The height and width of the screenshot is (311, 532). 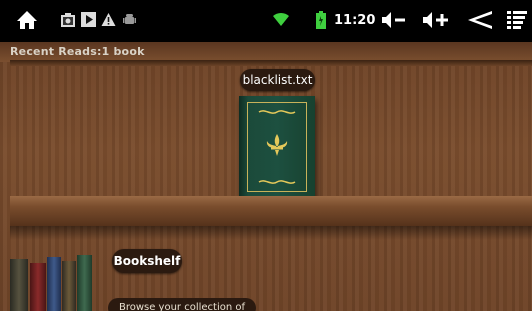 I want to click on bookshelf-books, so click(x=52, y=281).